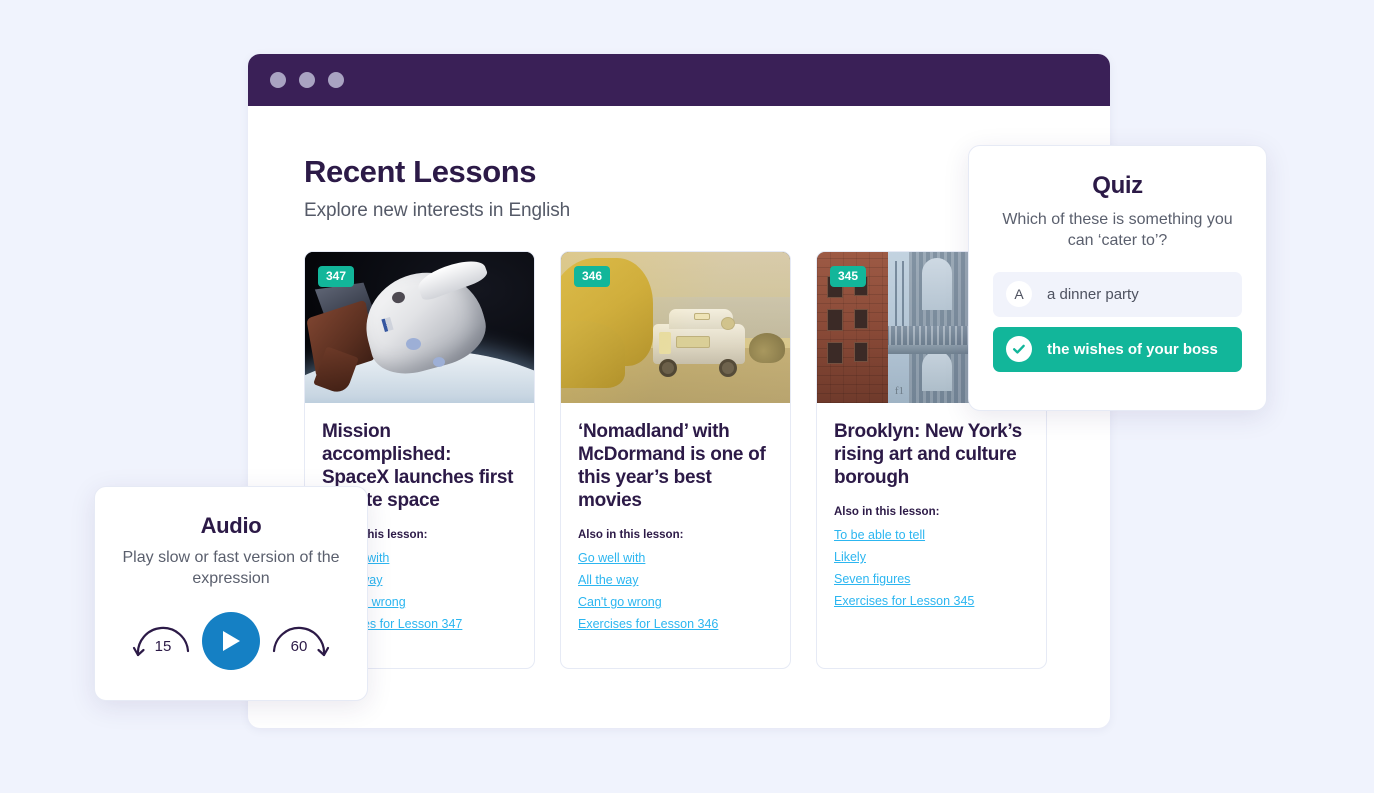  I want to click on quiz-option-list: A a dinner party the wishes of your boss, so click(1117, 321).